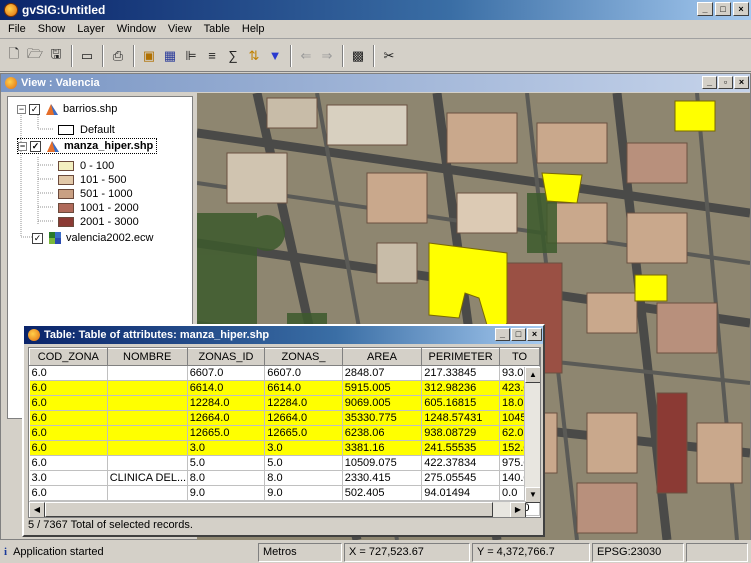 The image size is (751, 563). What do you see at coordinates (303, 357) in the screenshot?
I see `column-header: ZONAS_` at bounding box center [303, 357].